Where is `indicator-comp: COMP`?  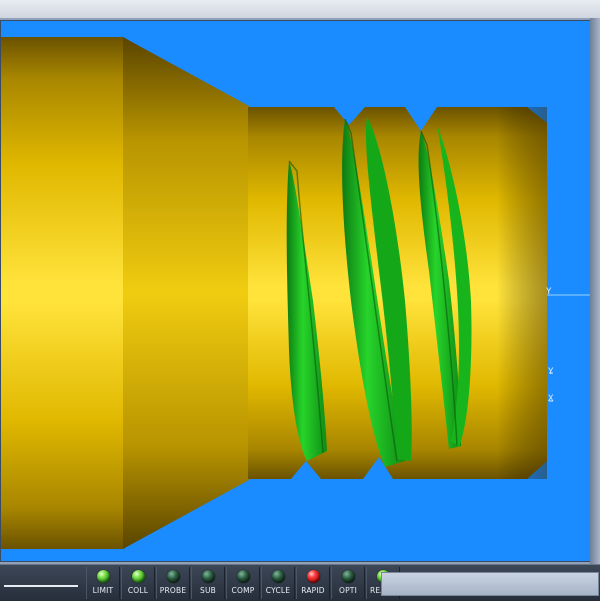 indicator-comp: COMP is located at coordinates (243, 583).